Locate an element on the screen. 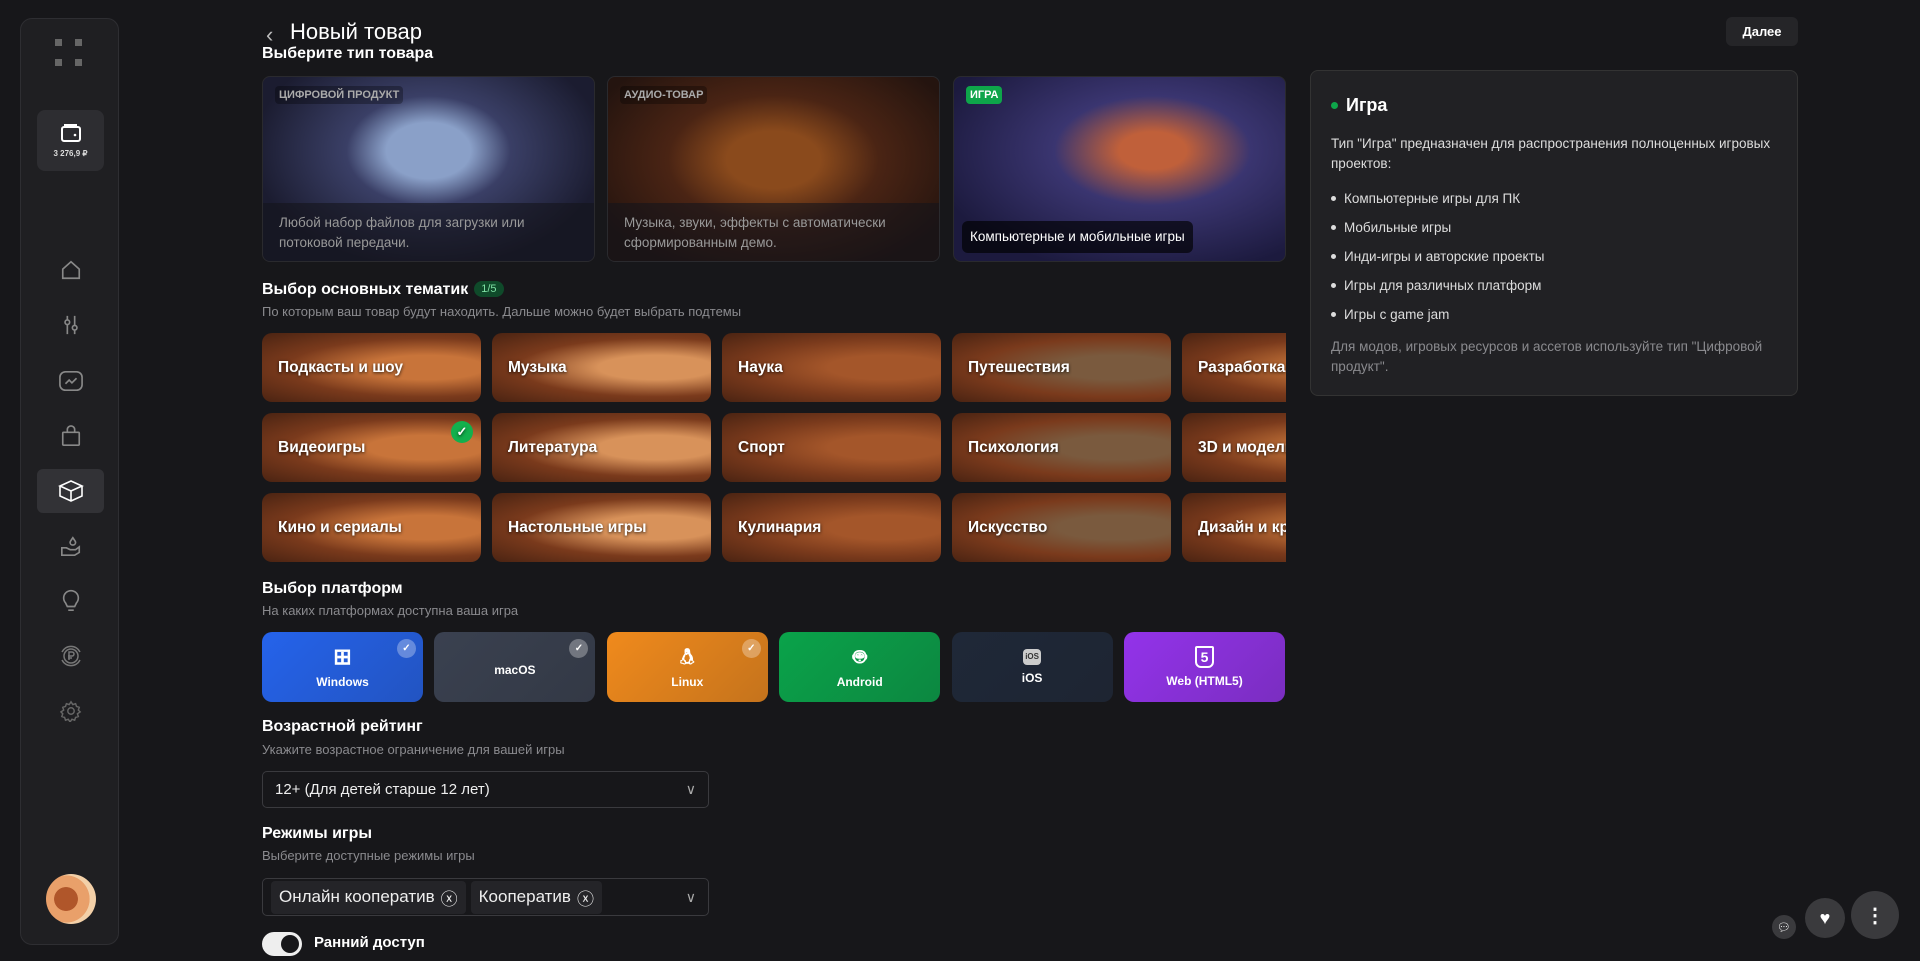 The width and height of the screenshot is (1920, 961). theme-tile: Настольные игры is located at coordinates (601, 527).